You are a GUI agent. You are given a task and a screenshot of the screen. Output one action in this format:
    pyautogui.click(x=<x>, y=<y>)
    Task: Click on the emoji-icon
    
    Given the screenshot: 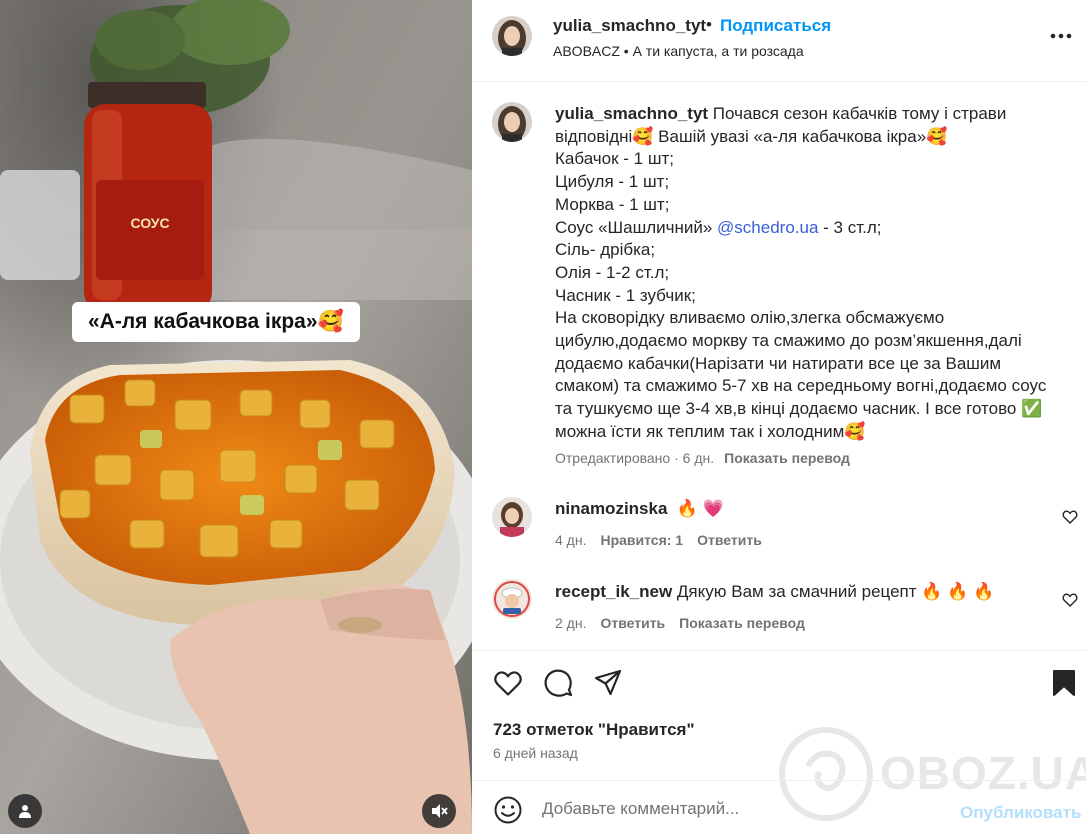 What is the action you would take?
    pyautogui.click(x=508, y=810)
    